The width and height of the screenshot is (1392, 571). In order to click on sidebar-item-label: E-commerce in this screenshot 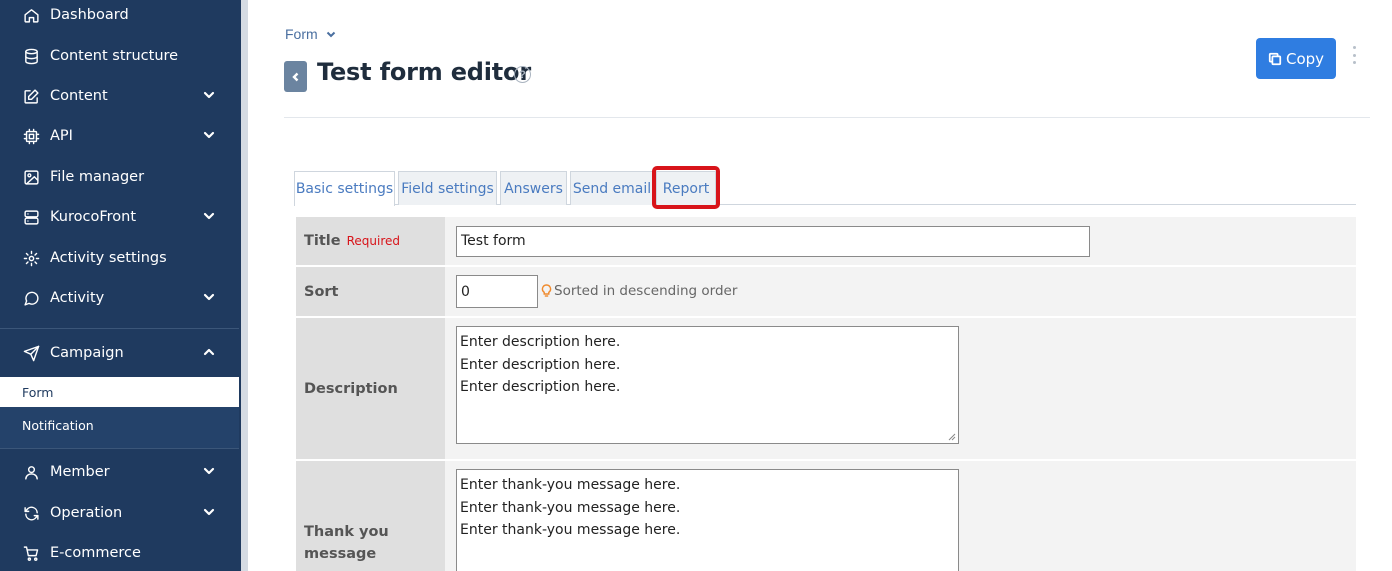, I will do `click(95, 553)`.